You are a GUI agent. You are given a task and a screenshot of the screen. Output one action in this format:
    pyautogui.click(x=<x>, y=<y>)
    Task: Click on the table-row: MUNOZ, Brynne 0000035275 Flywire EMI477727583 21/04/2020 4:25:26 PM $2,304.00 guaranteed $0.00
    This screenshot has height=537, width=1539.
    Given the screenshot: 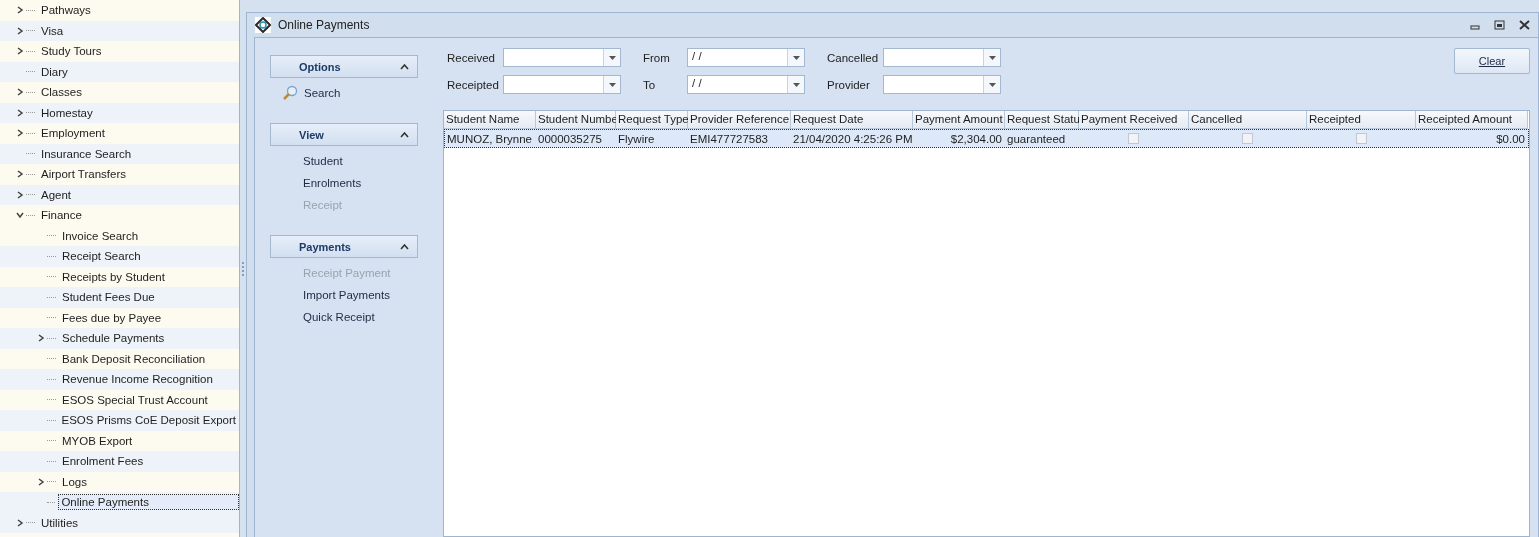 What is the action you would take?
    pyautogui.click(x=986, y=138)
    